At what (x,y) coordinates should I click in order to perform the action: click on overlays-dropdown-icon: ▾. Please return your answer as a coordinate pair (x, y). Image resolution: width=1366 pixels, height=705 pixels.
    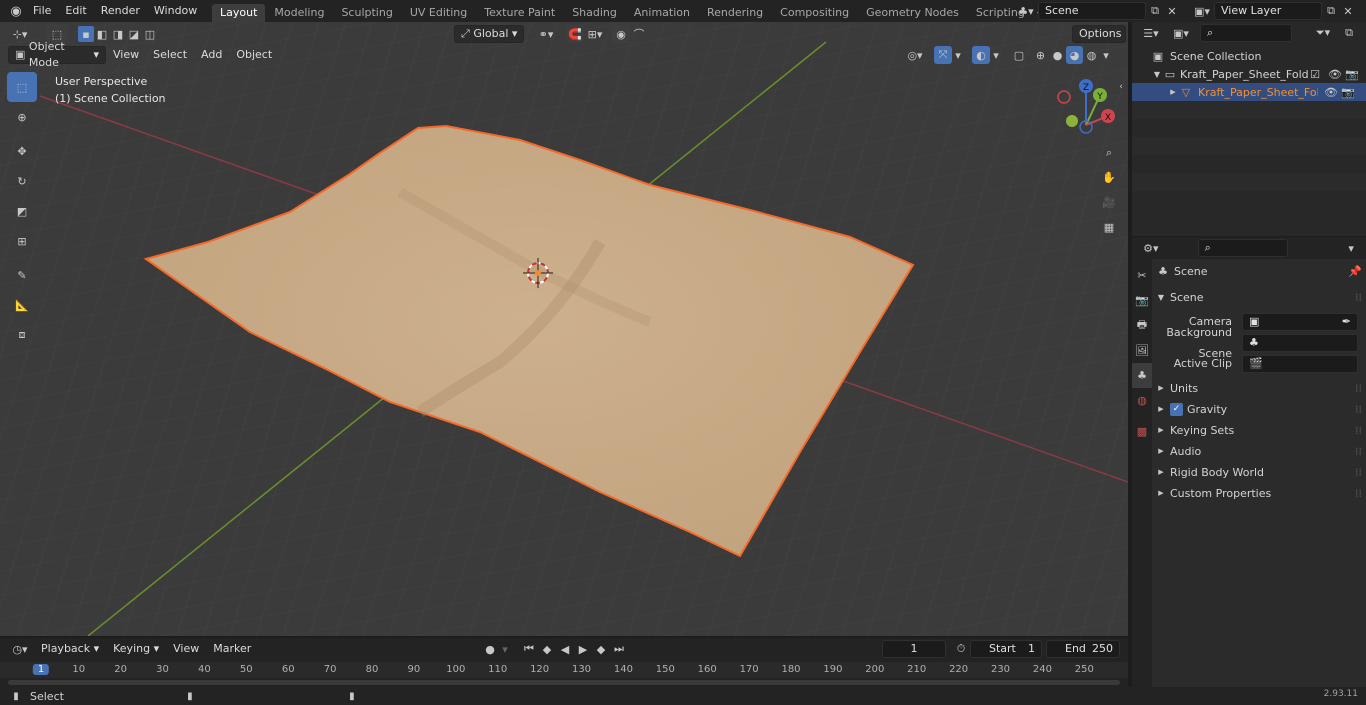
    Looking at the image, I should click on (996, 55).